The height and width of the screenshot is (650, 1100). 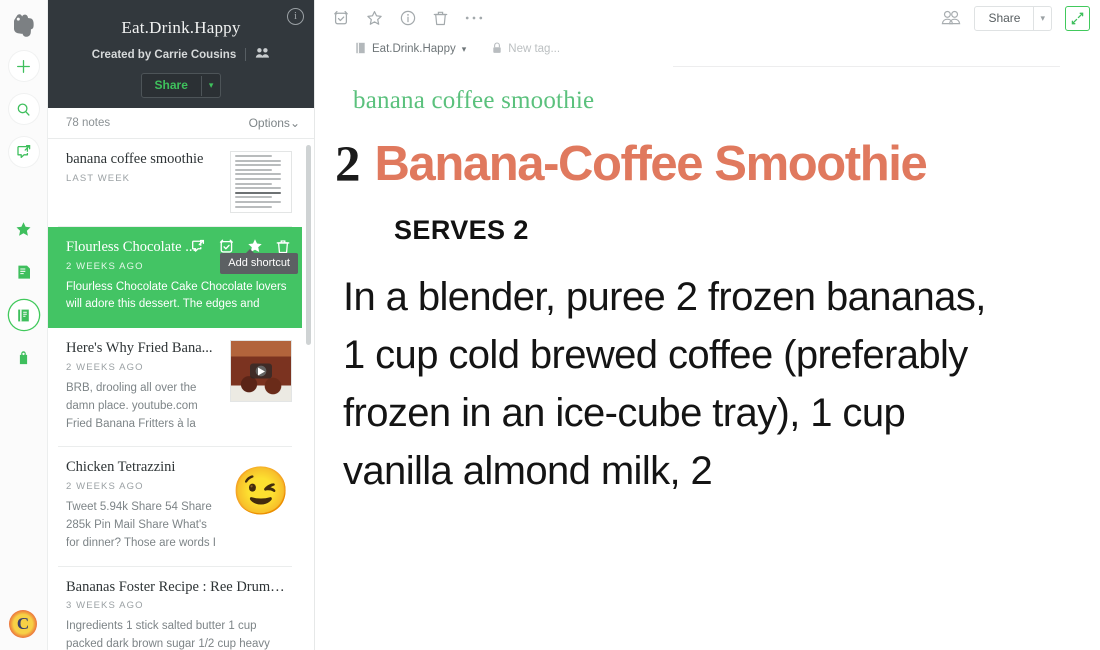 What do you see at coordinates (121, 467) in the screenshot?
I see `note-title: Chicken Tetrazzini` at bounding box center [121, 467].